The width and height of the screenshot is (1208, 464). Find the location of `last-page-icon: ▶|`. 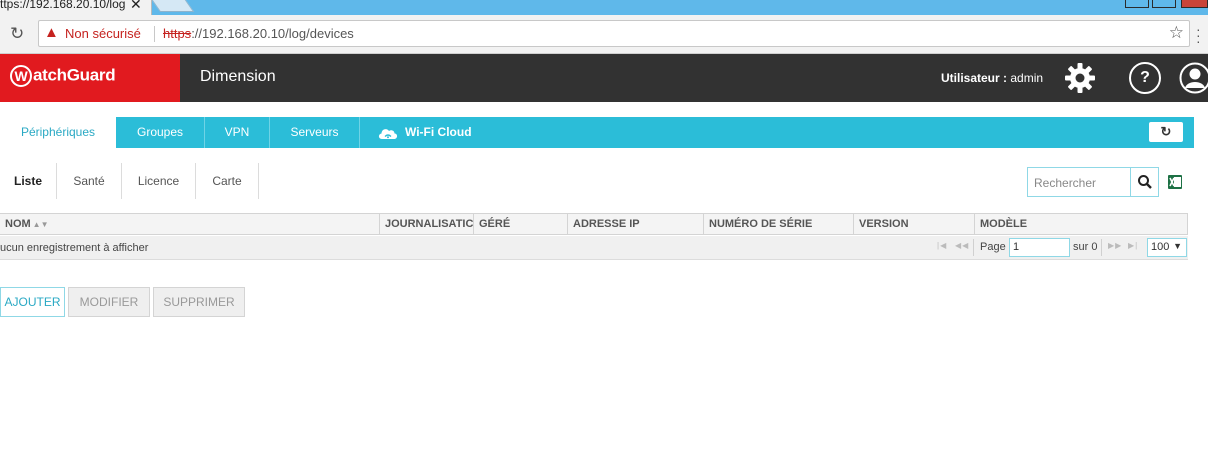

last-page-icon: ▶| is located at coordinates (1133, 245).